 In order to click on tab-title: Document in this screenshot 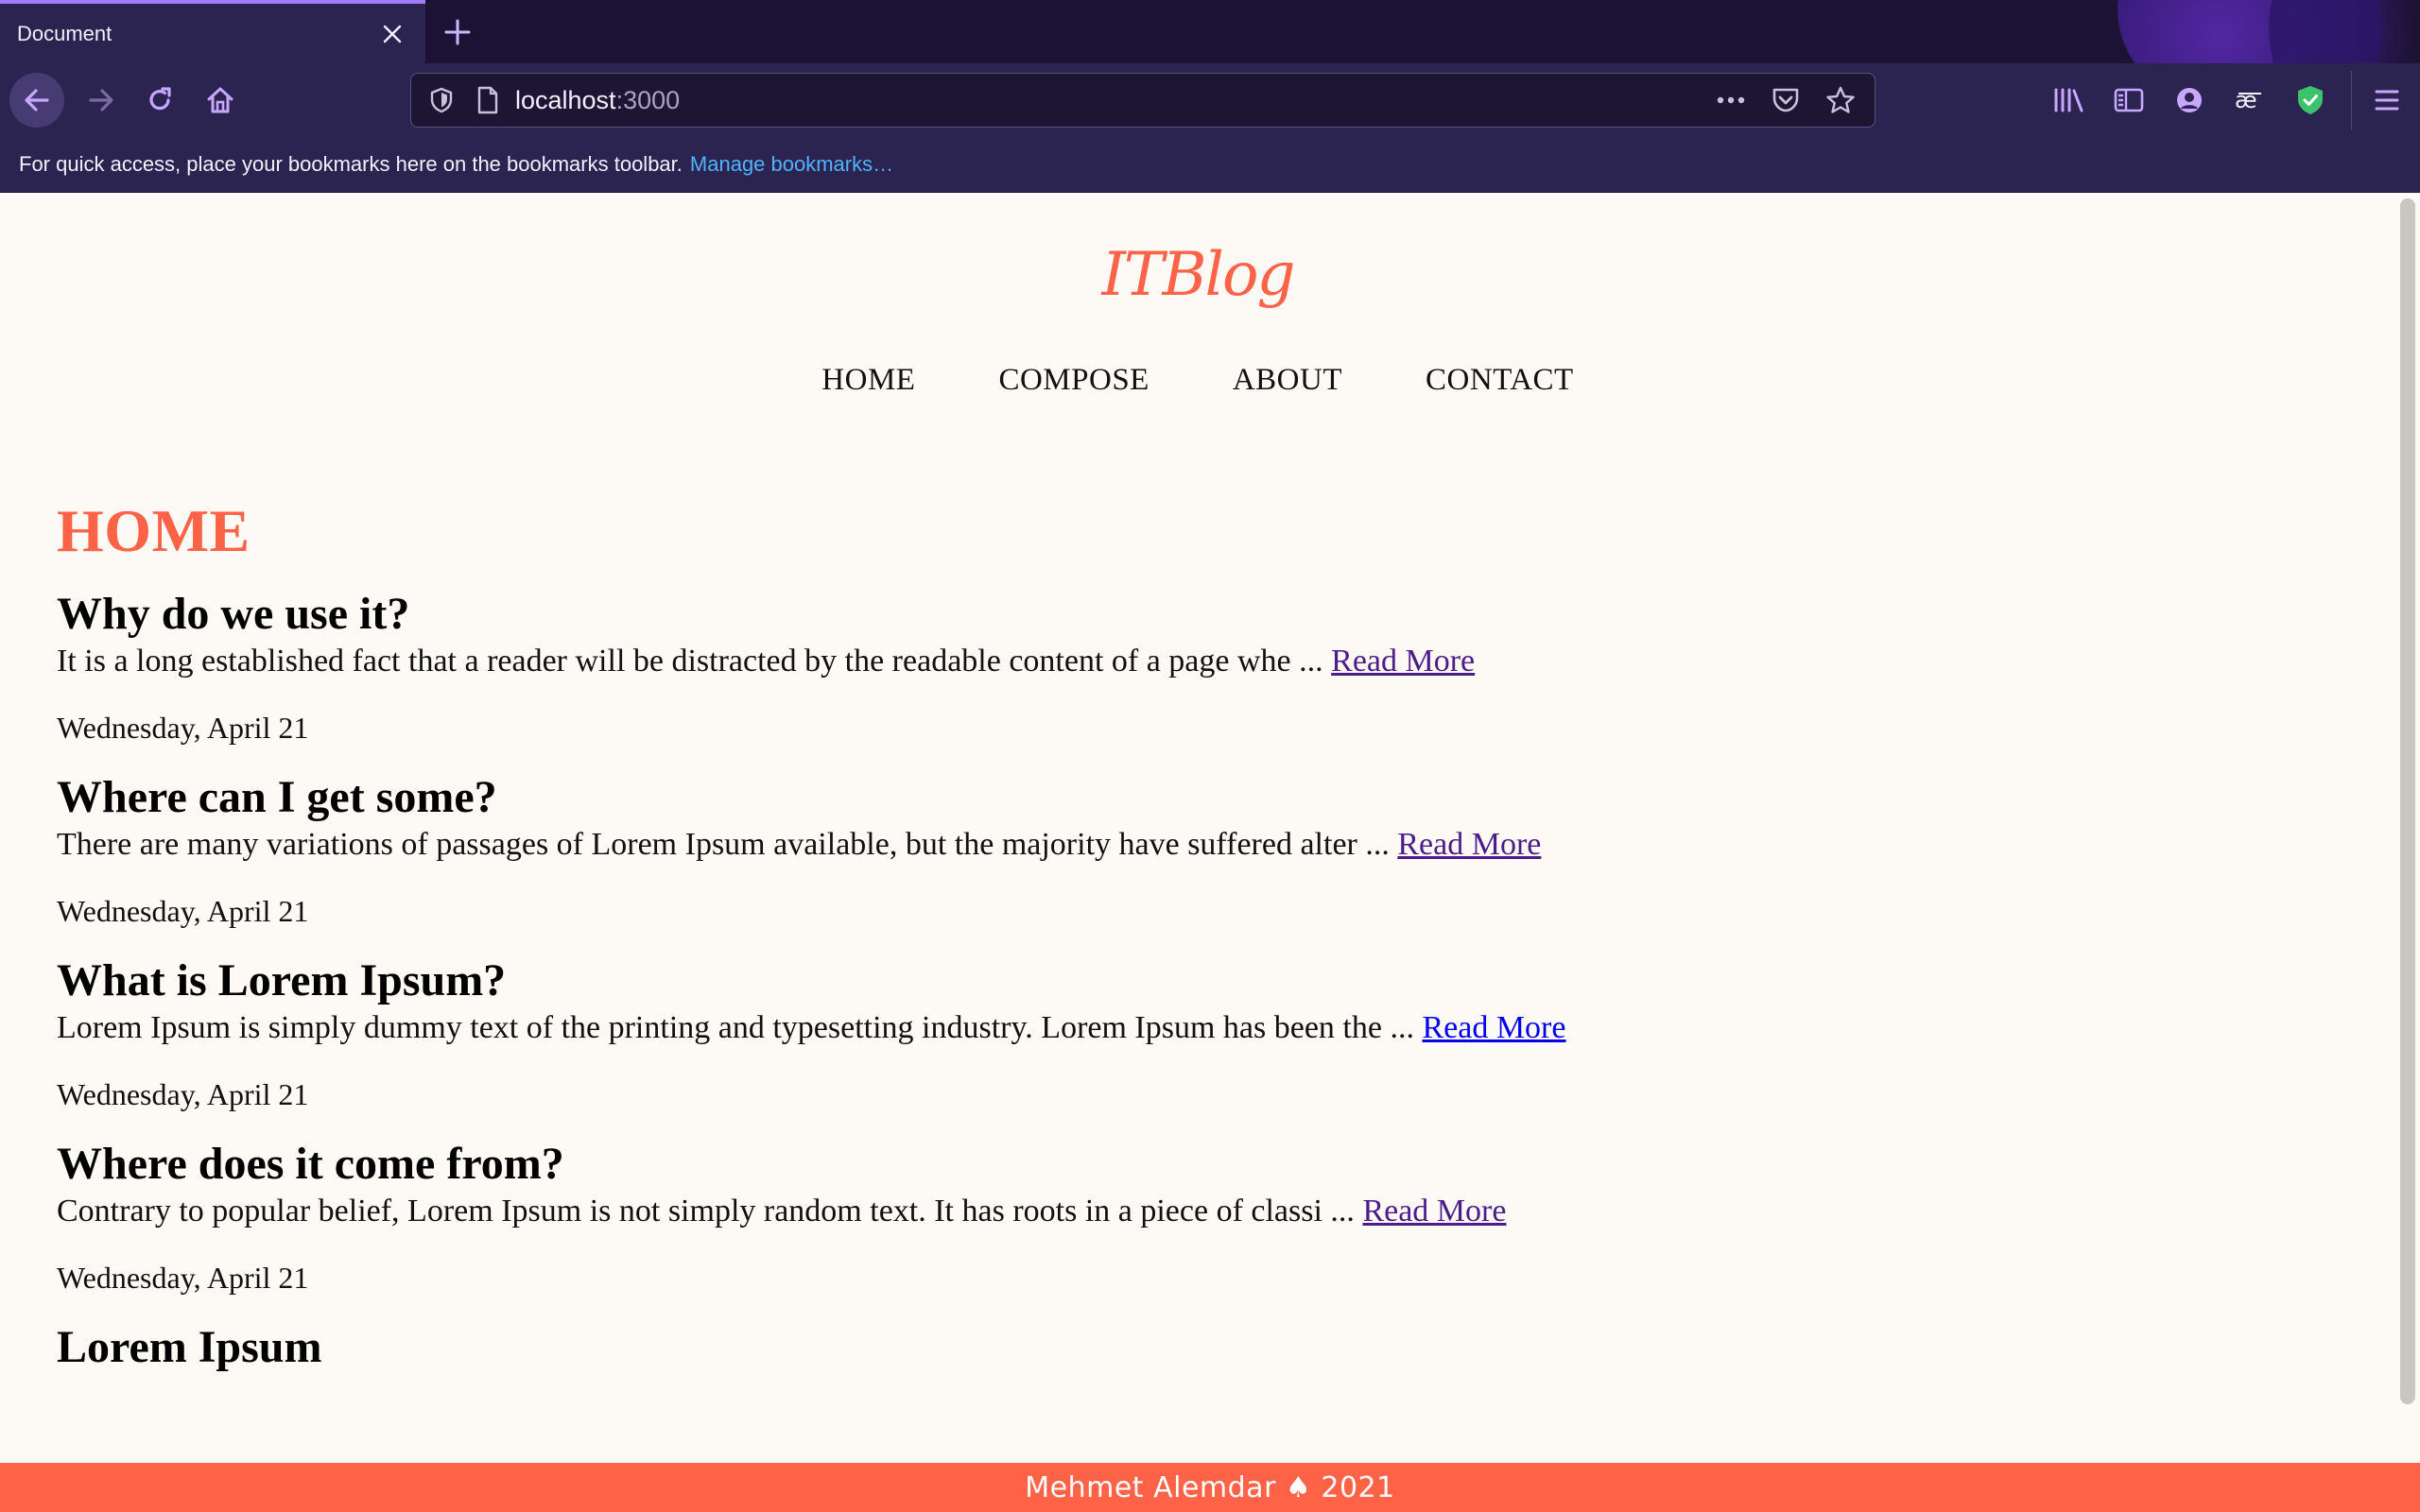, I will do `click(64, 33)`.